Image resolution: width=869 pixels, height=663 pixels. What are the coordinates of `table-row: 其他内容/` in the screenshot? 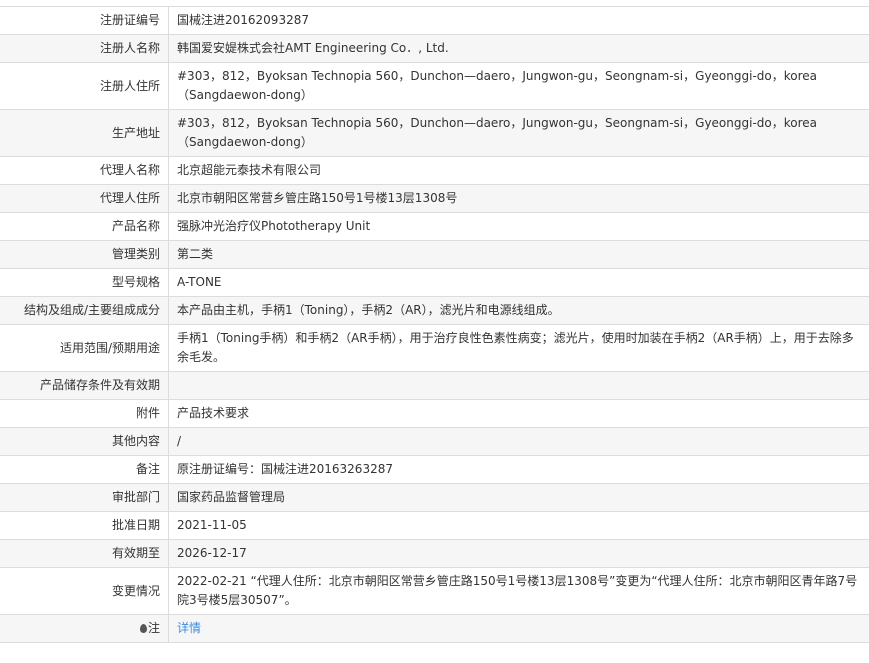 It's located at (434, 442).